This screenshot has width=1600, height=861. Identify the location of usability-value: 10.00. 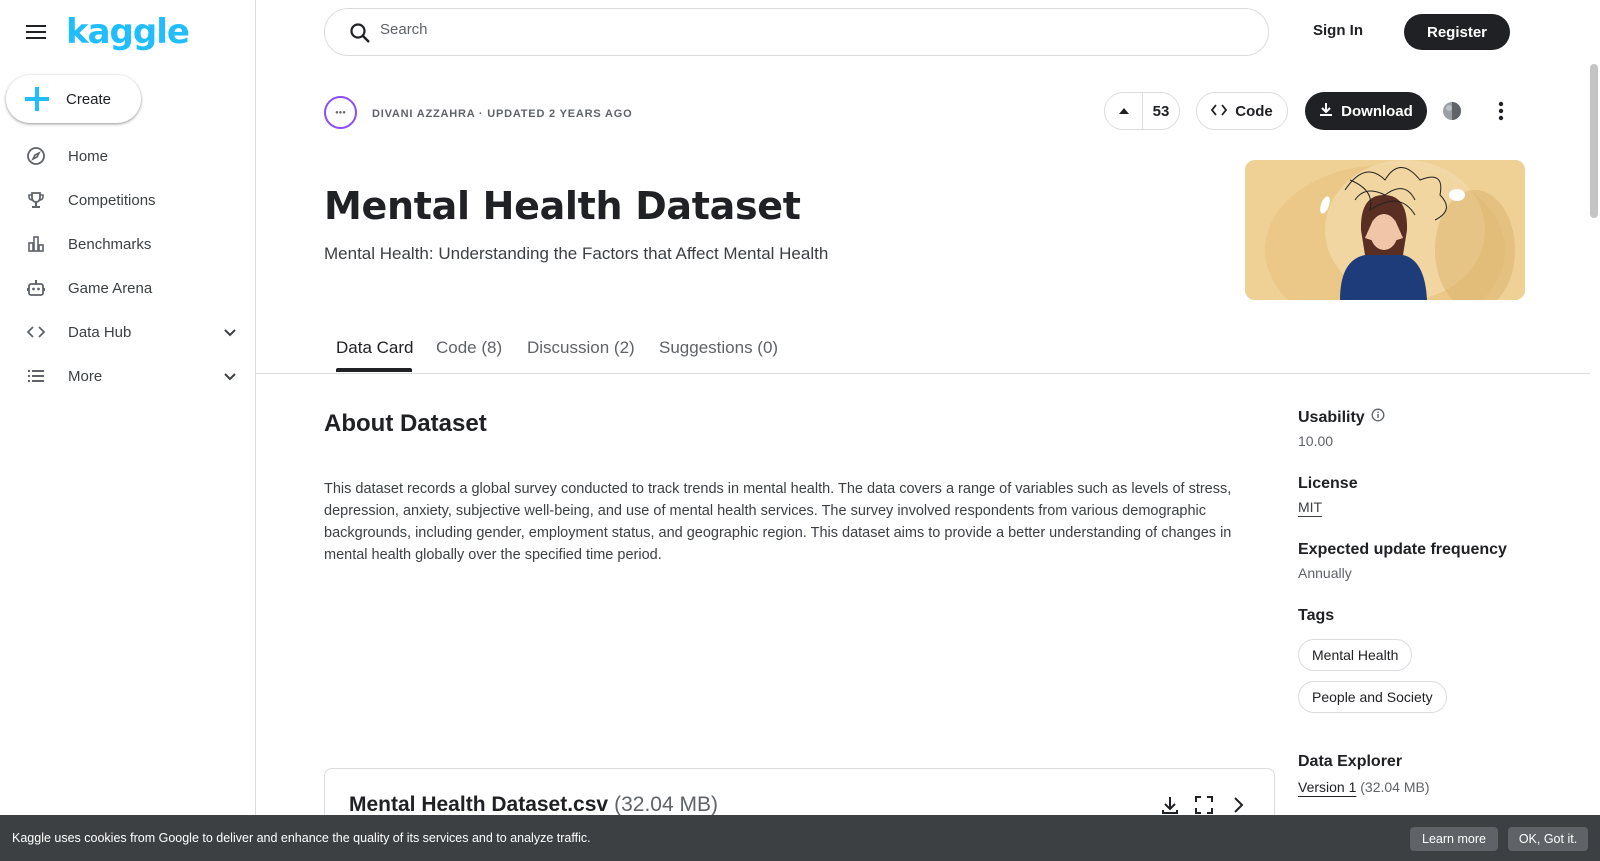
(1316, 441).